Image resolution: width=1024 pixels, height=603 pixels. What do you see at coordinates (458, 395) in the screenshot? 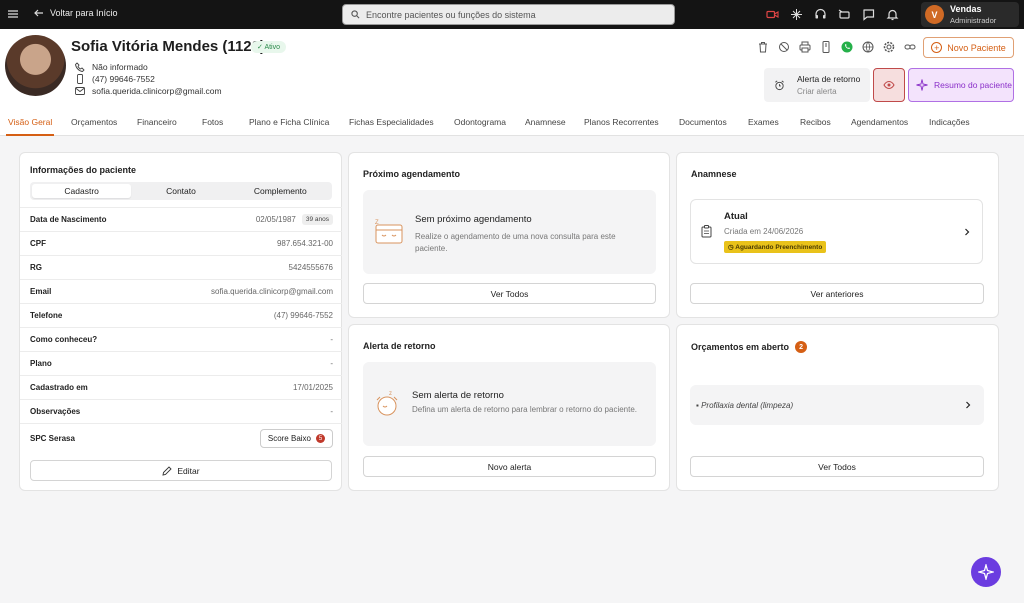
I see `empty-title: Sem alerta de retorno` at bounding box center [458, 395].